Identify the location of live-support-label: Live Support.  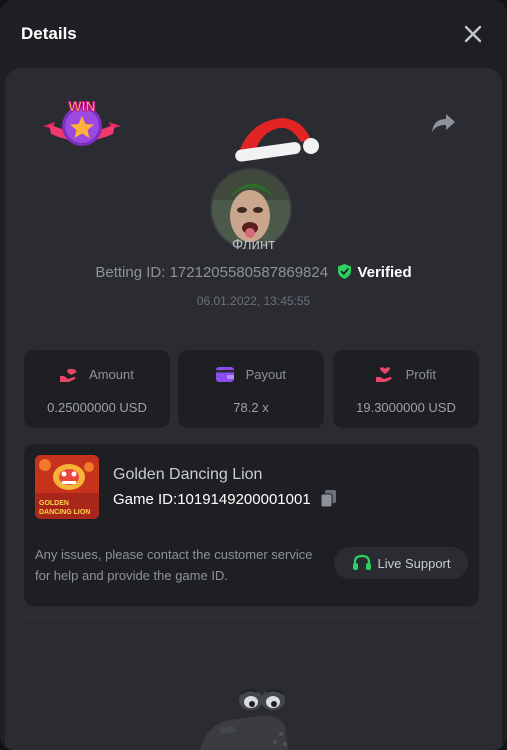
(414, 563).